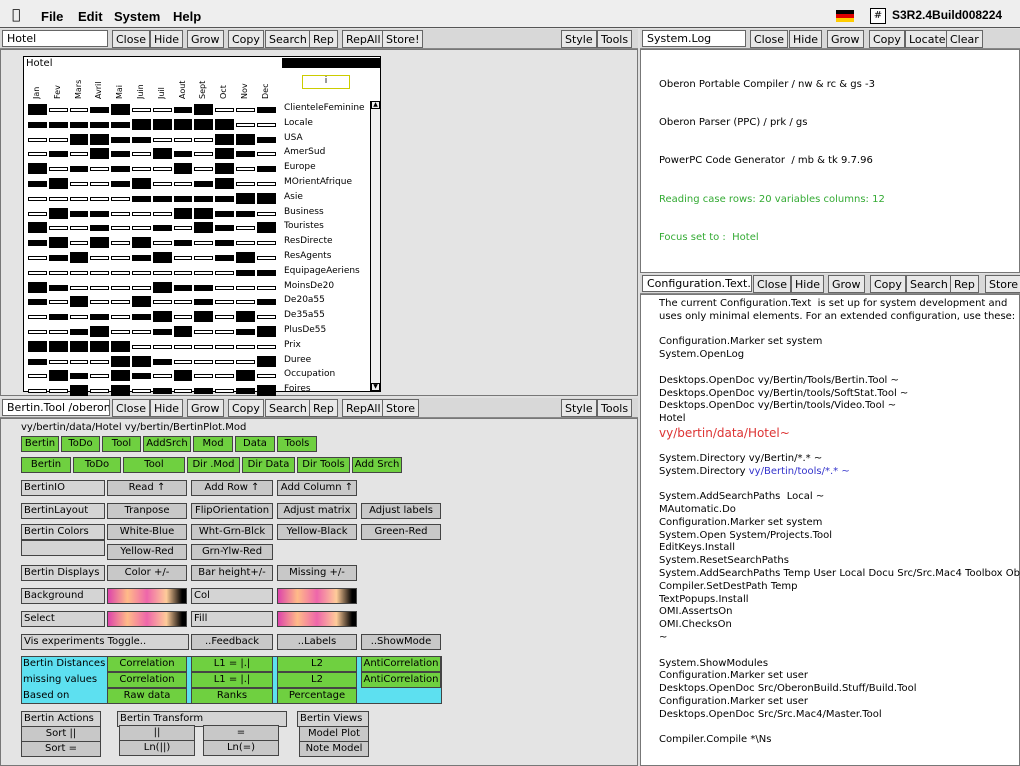 The height and width of the screenshot is (766, 1020). Describe the element at coordinates (964, 284) in the screenshot. I see `config-rep-button: Rep` at that location.